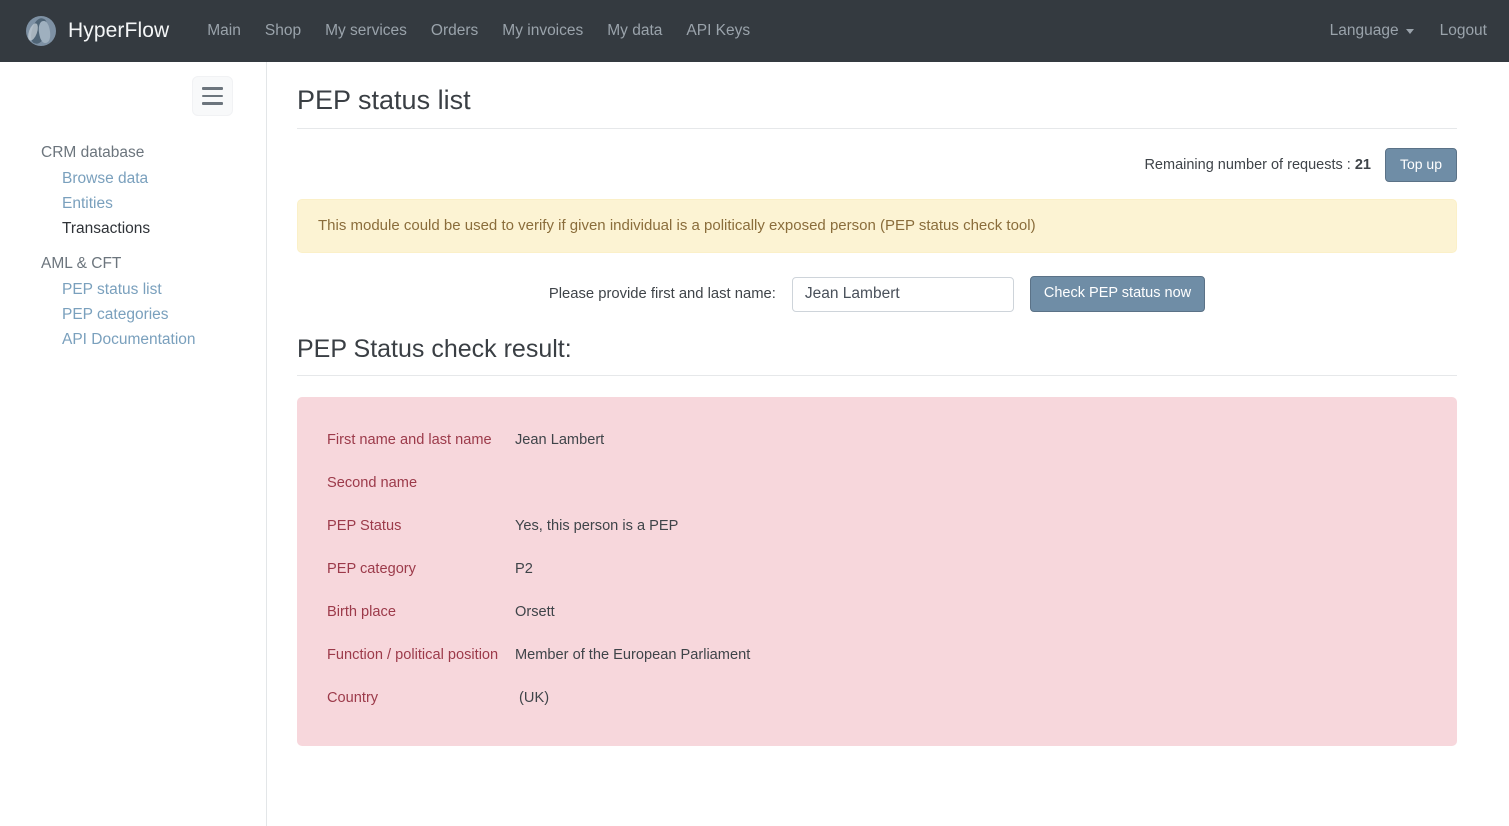  I want to click on brand-link: HyperFlow, so click(97, 31).